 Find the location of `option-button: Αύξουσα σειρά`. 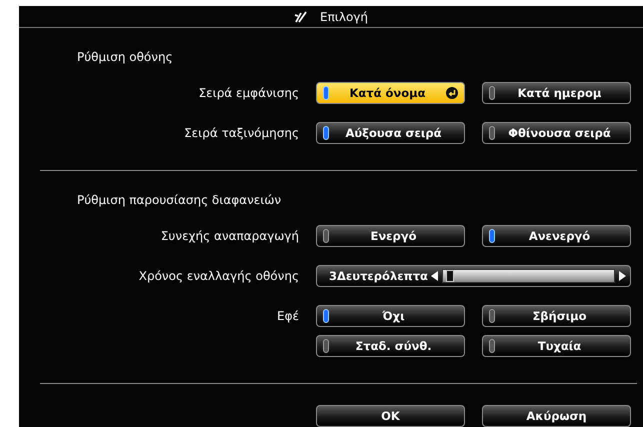

option-button: Αύξουσα σειρά is located at coordinates (390, 133).